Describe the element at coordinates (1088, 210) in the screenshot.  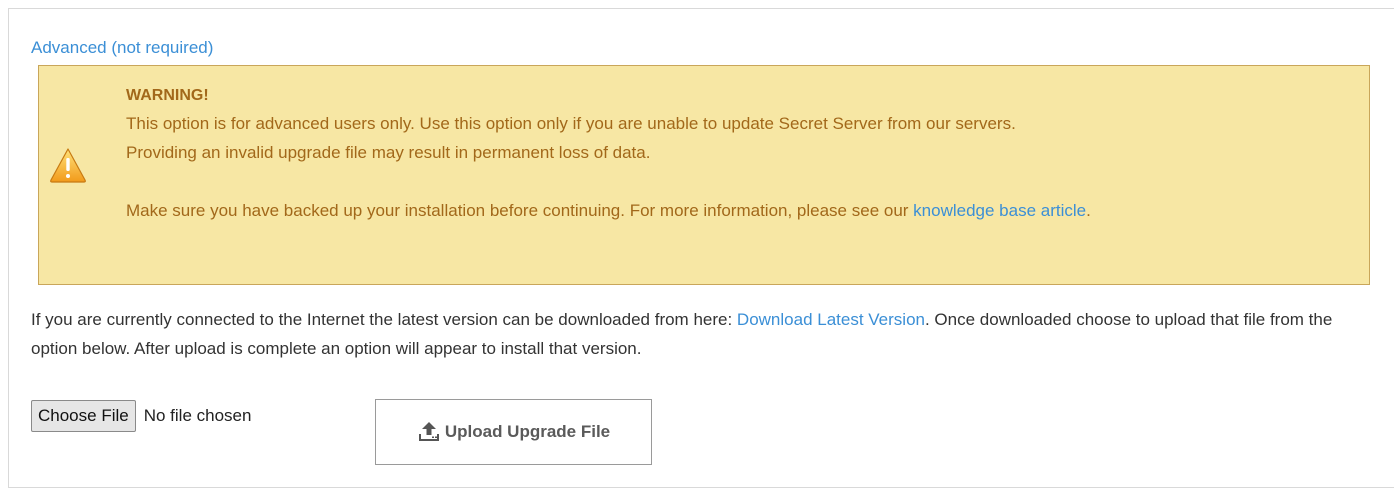
I see `warning-line-3-suffix: .` at that location.